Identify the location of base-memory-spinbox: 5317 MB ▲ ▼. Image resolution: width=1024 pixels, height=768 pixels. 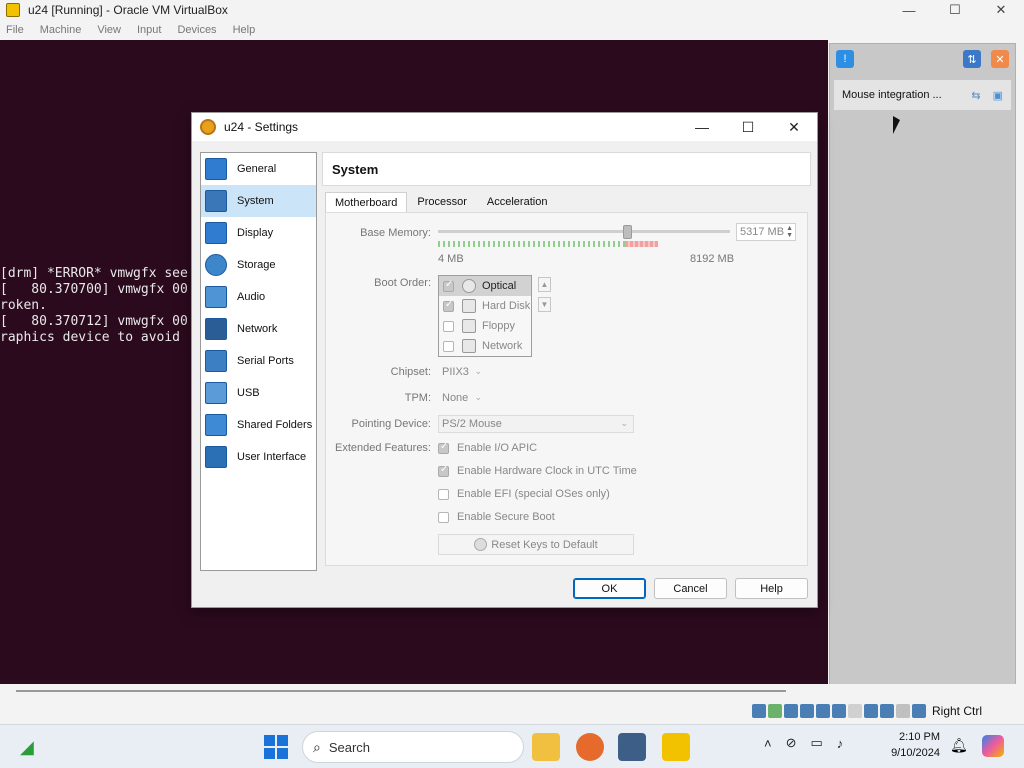
(766, 232).